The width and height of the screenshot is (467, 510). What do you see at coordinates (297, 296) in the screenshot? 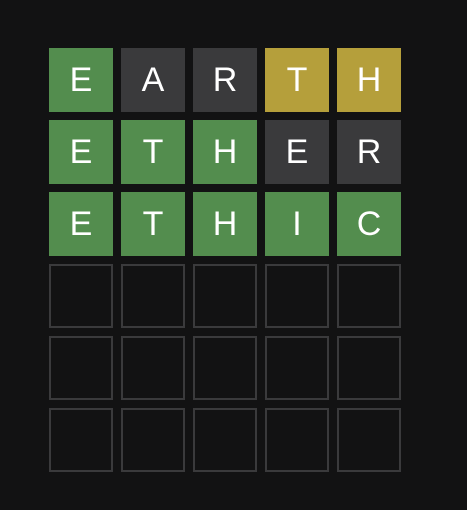
I see `tile-r4-c4` at bounding box center [297, 296].